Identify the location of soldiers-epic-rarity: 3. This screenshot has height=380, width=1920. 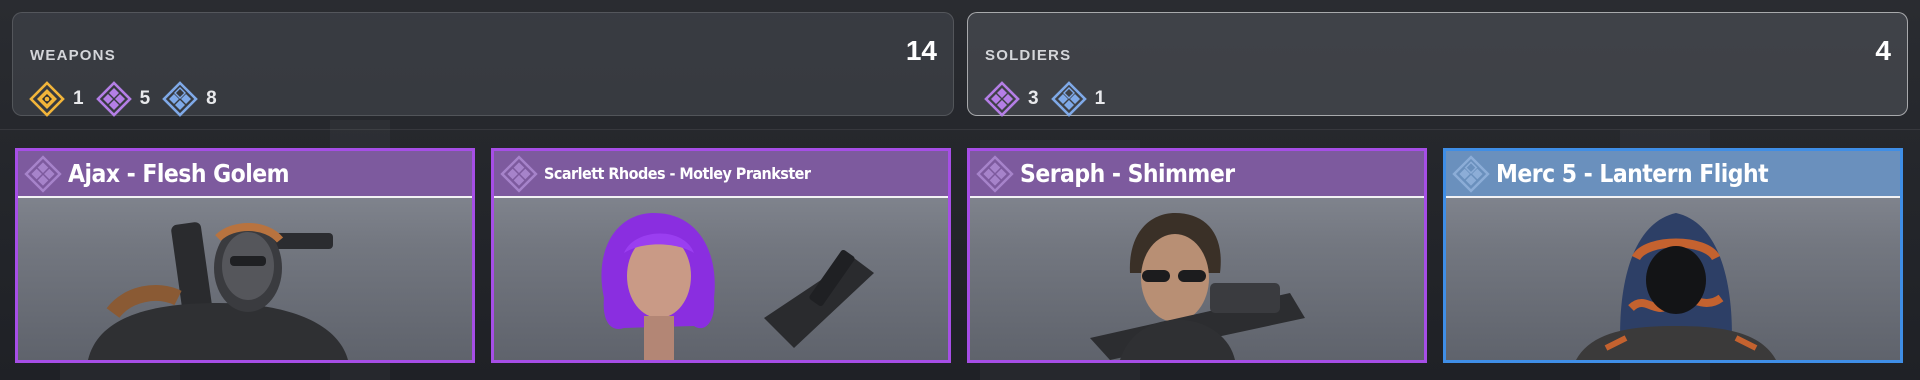
(1011, 99).